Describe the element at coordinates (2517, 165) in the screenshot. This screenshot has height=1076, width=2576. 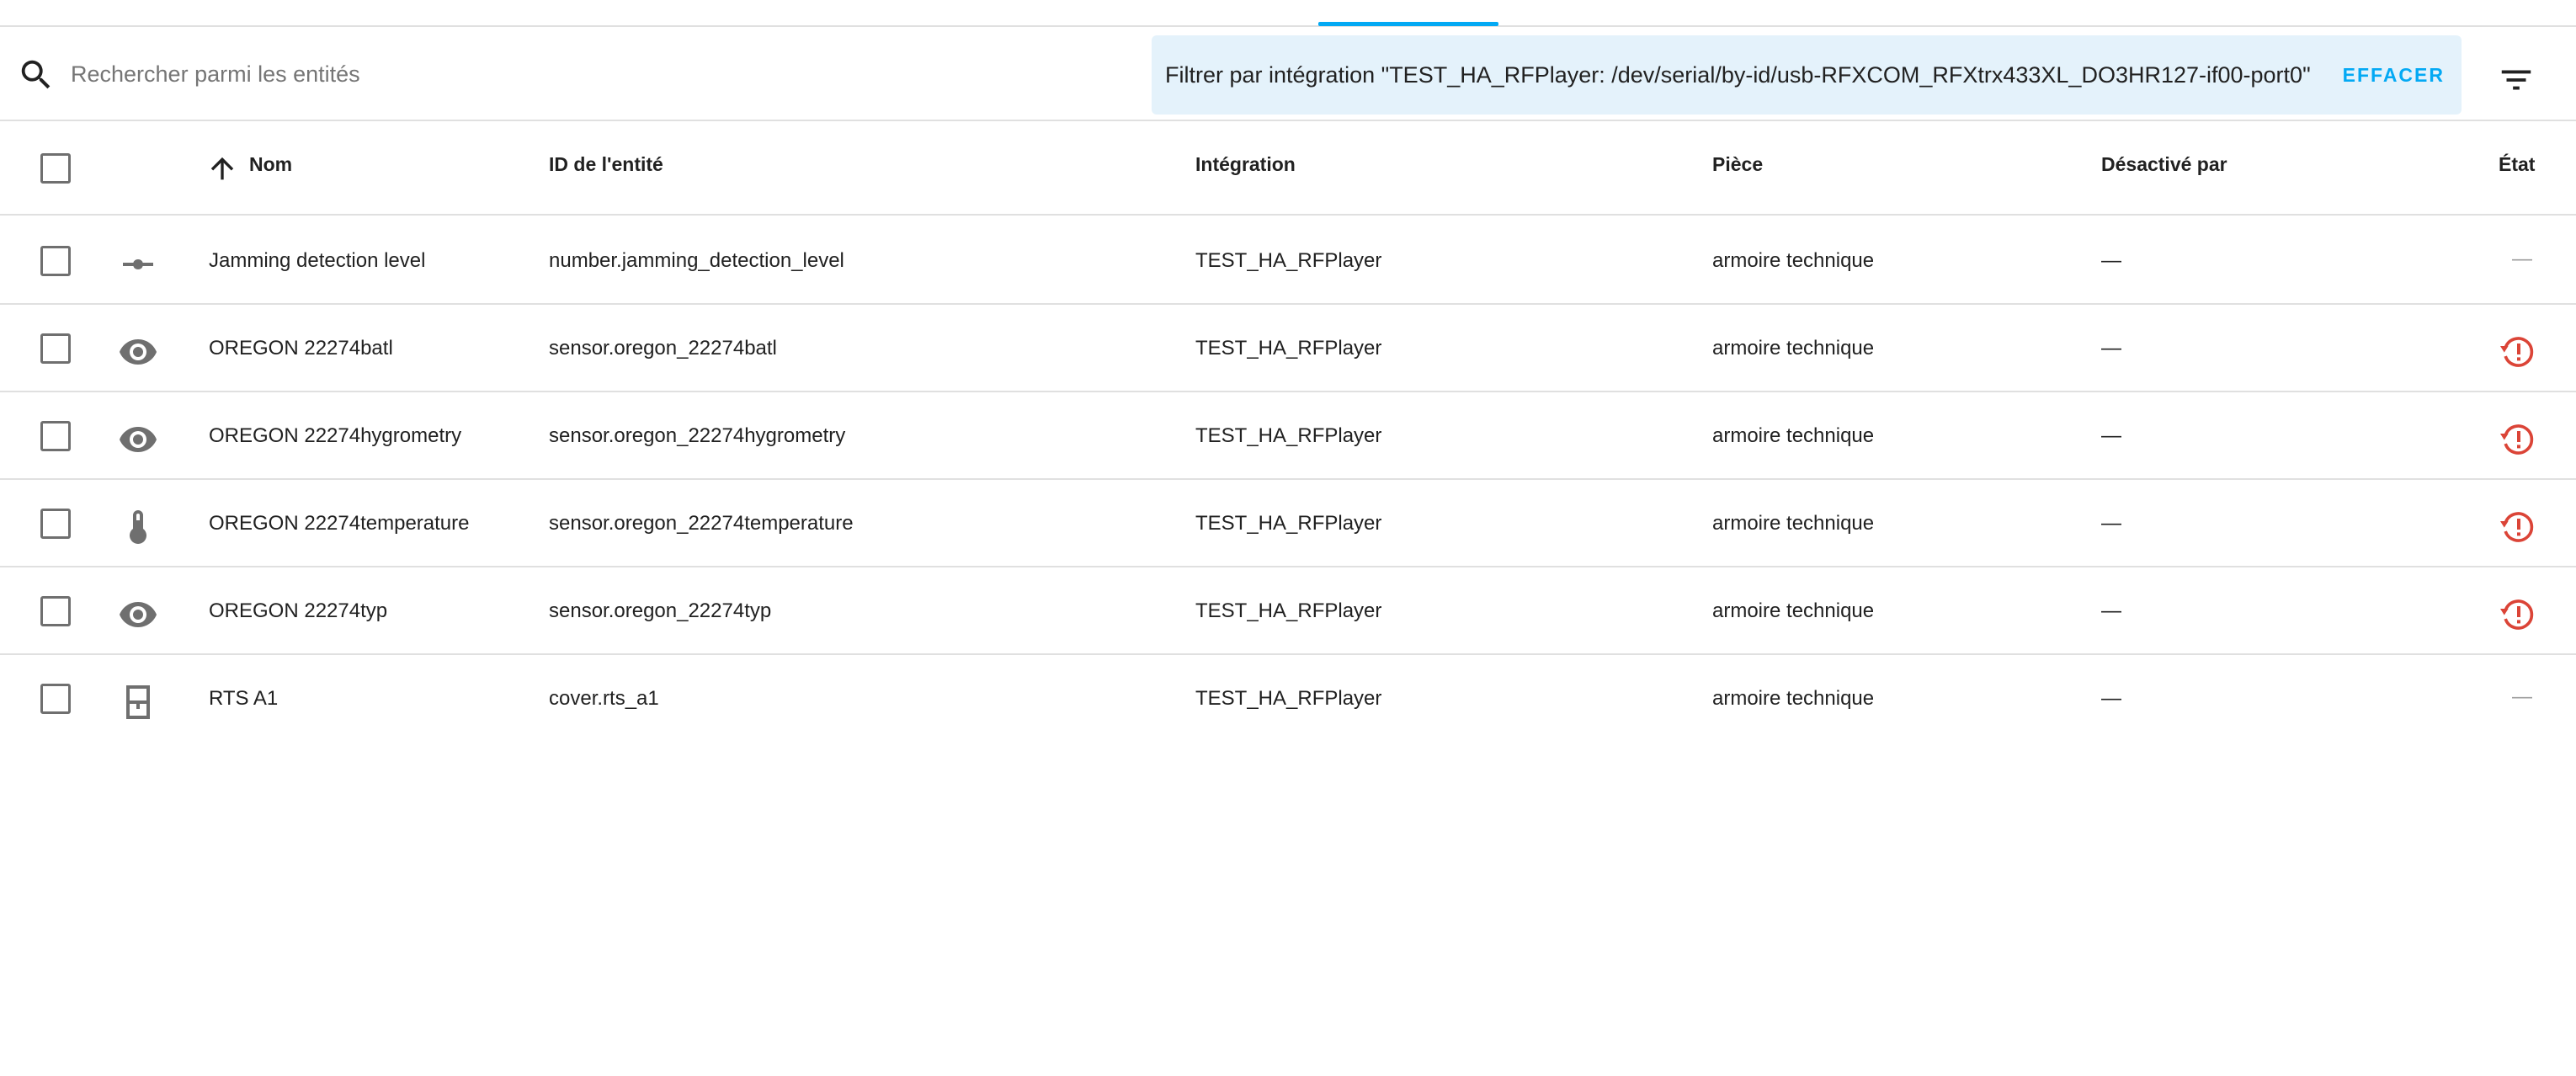
I see `header-status: État` at that location.